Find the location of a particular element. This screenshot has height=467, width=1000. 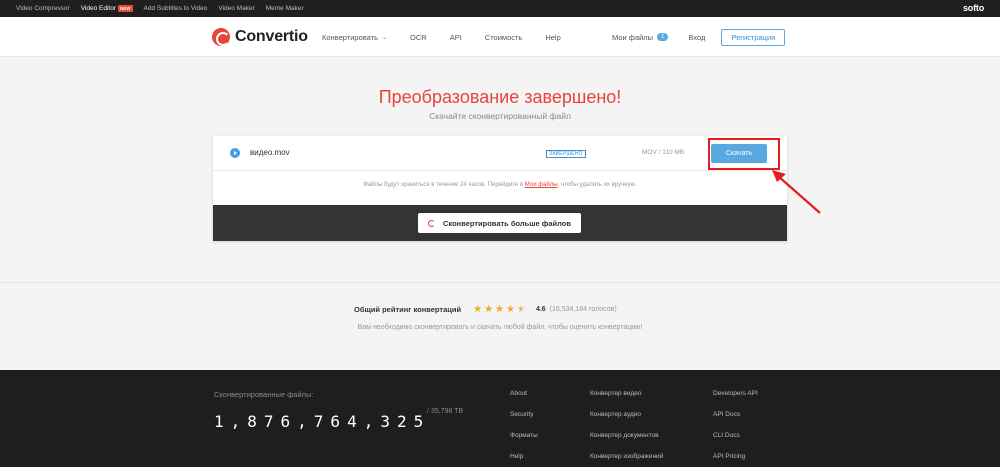

my-files-note-link: Мои файлы is located at coordinates (541, 185).